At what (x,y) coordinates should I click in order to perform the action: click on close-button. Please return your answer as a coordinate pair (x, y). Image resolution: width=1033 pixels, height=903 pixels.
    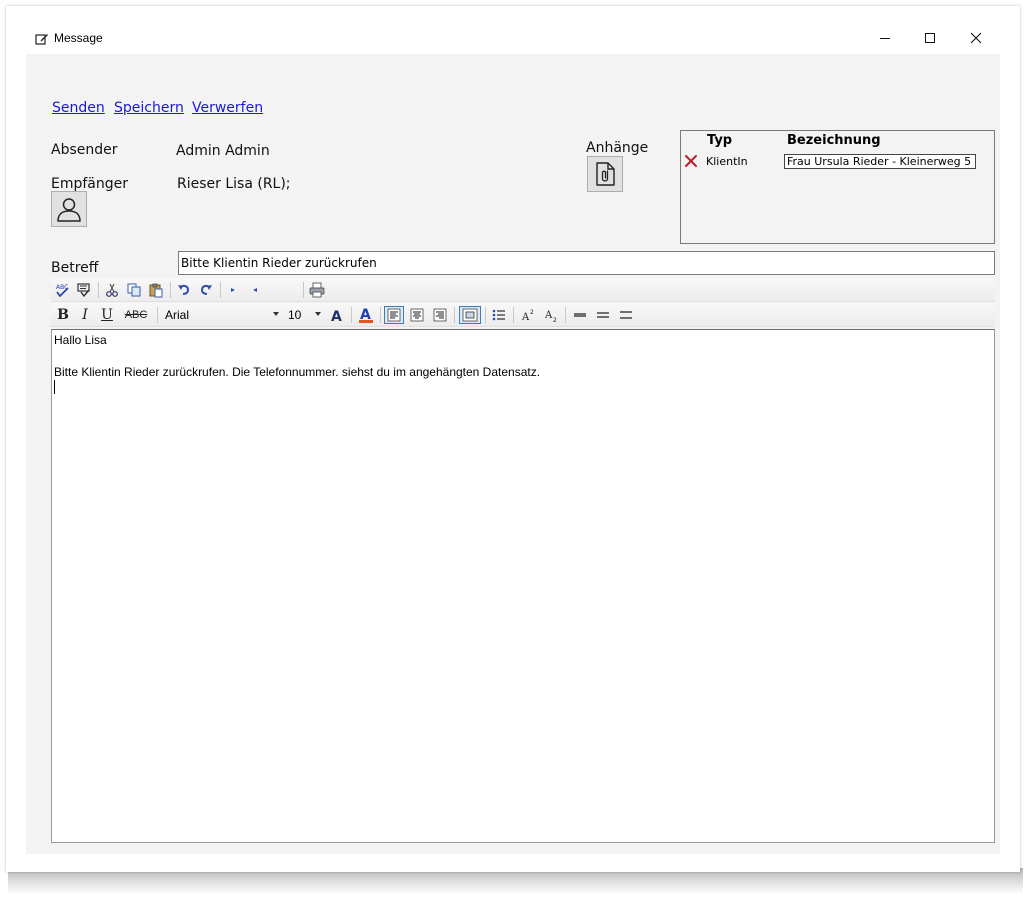
    Looking at the image, I should click on (976, 38).